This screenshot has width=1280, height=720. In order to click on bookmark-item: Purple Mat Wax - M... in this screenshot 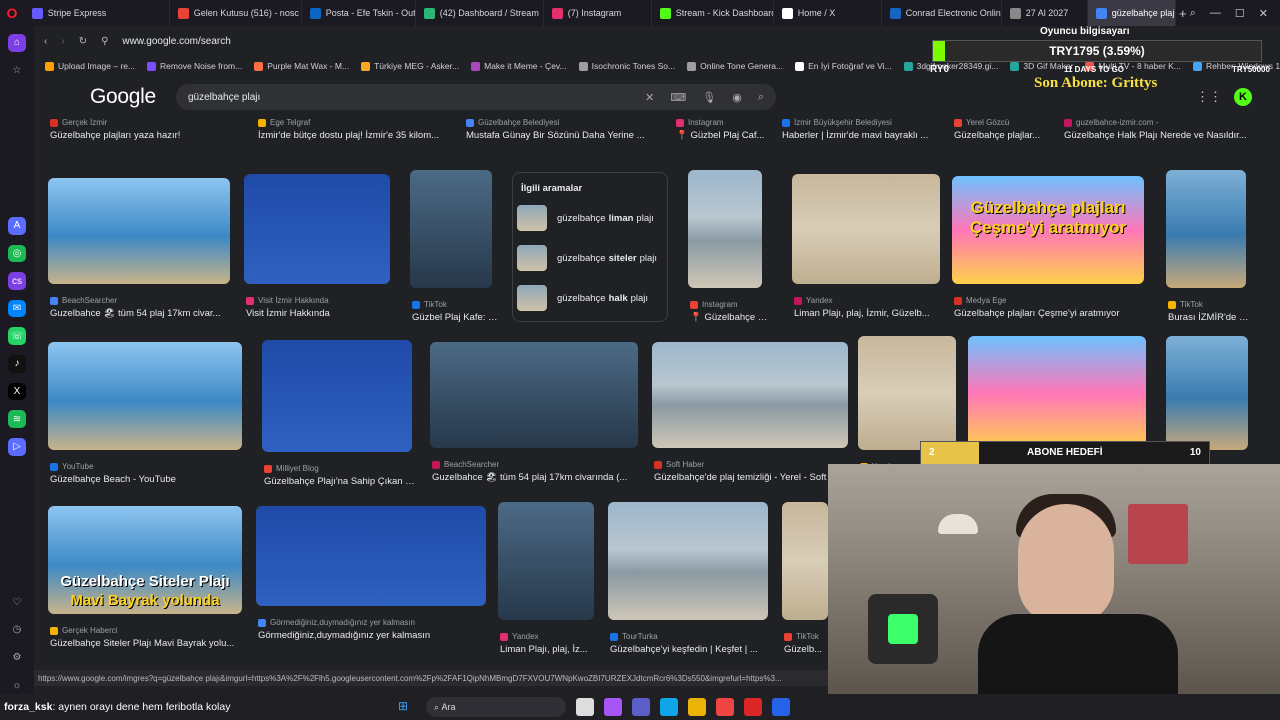, I will do `click(301, 66)`.